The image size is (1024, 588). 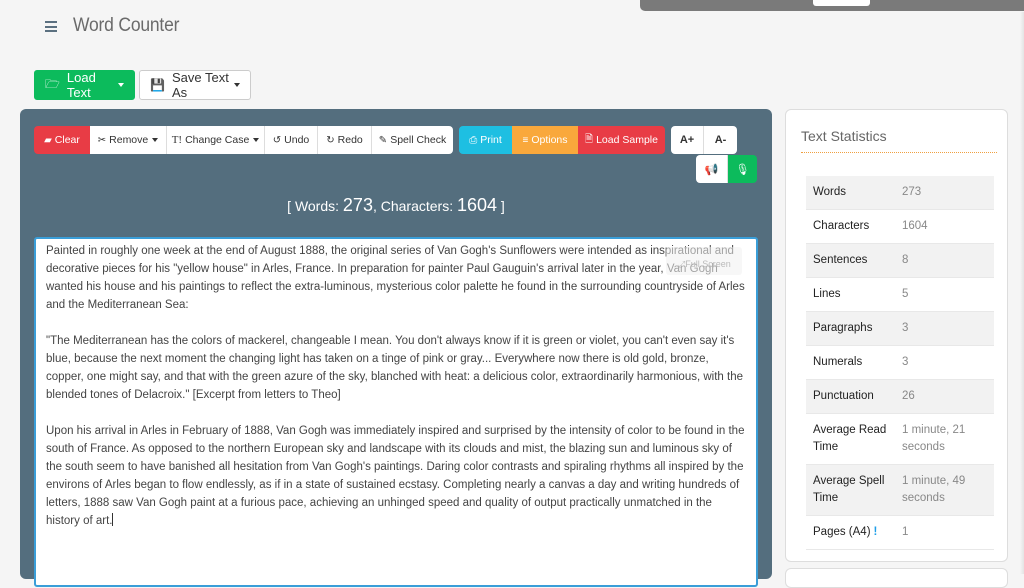 I want to click on scissors-icon: ✂, so click(x=102, y=140).